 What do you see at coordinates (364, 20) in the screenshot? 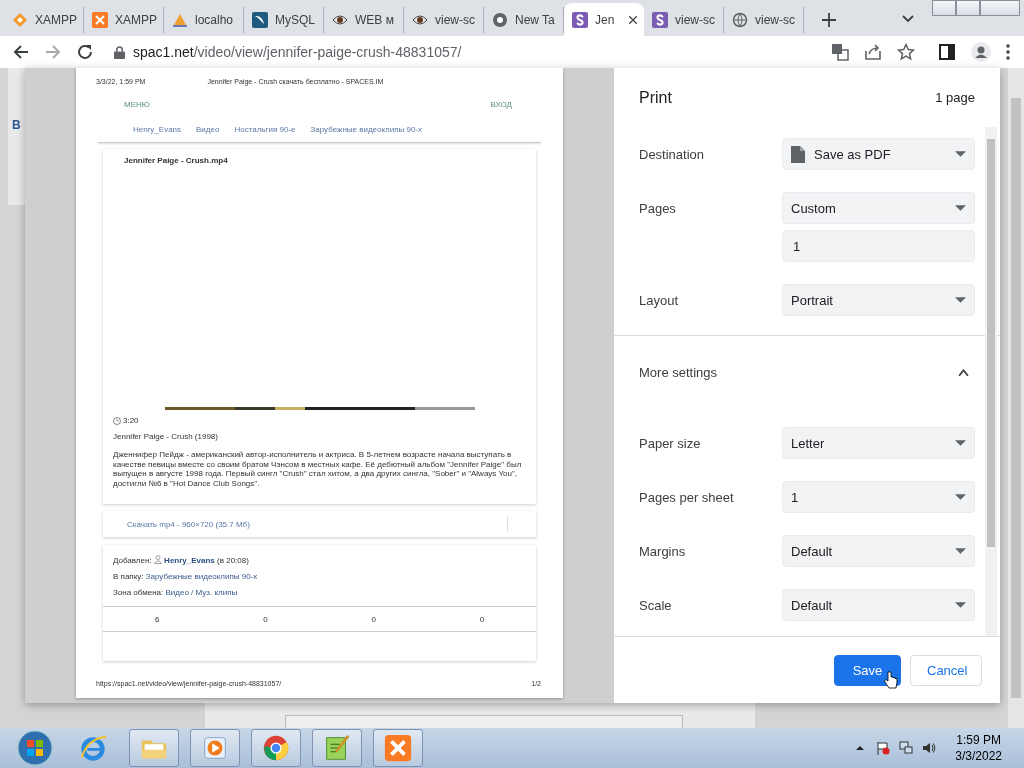
I see `browser-tab: WEB м` at bounding box center [364, 20].